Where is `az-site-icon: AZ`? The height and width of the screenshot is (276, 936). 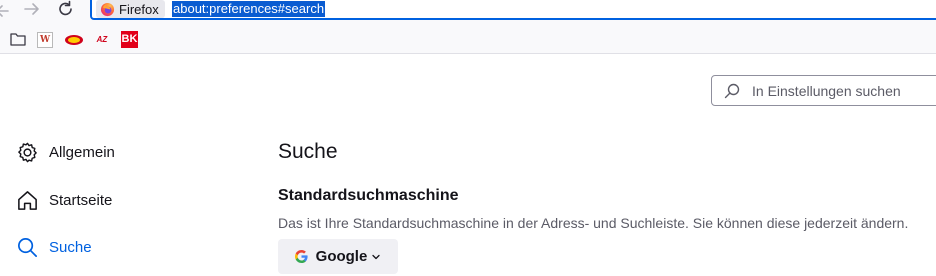 az-site-icon: AZ is located at coordinates (102, 40).